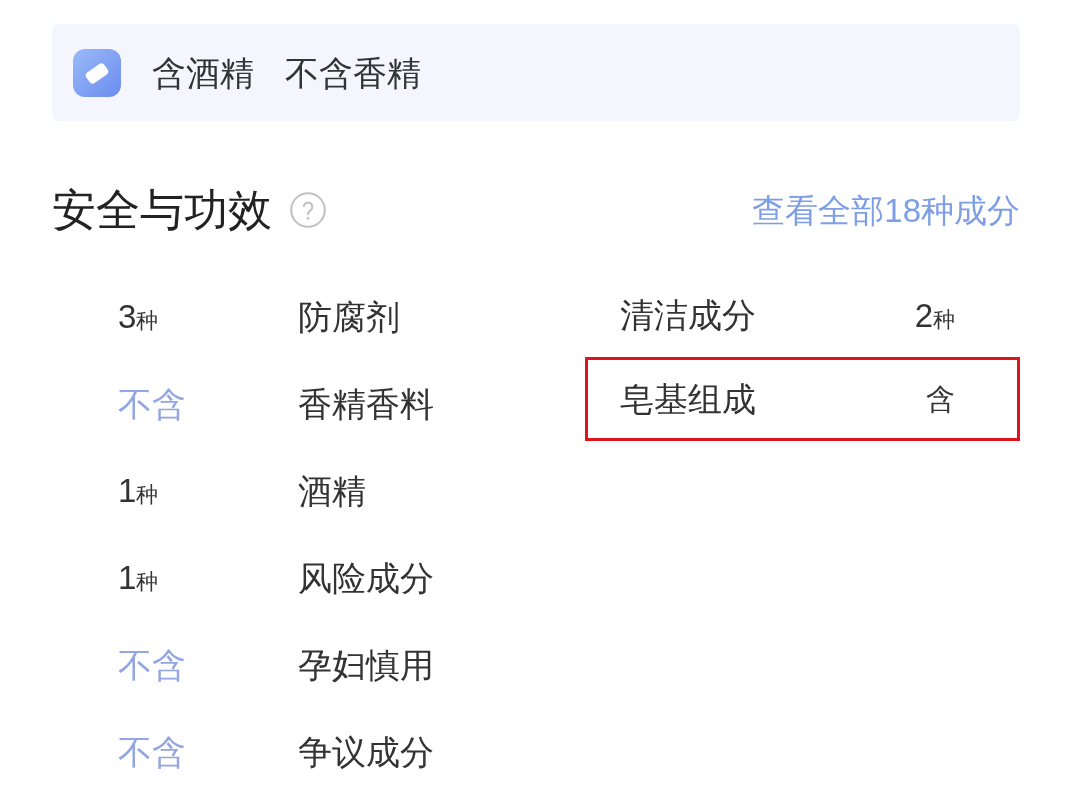 Image resolution: width=1080 pixels, height=788 pixels. What do you see at coordinates (366, 664) in the screenshot?
I see `ingredient-label: 孕妇慎用` at bounding box center [366, 664].